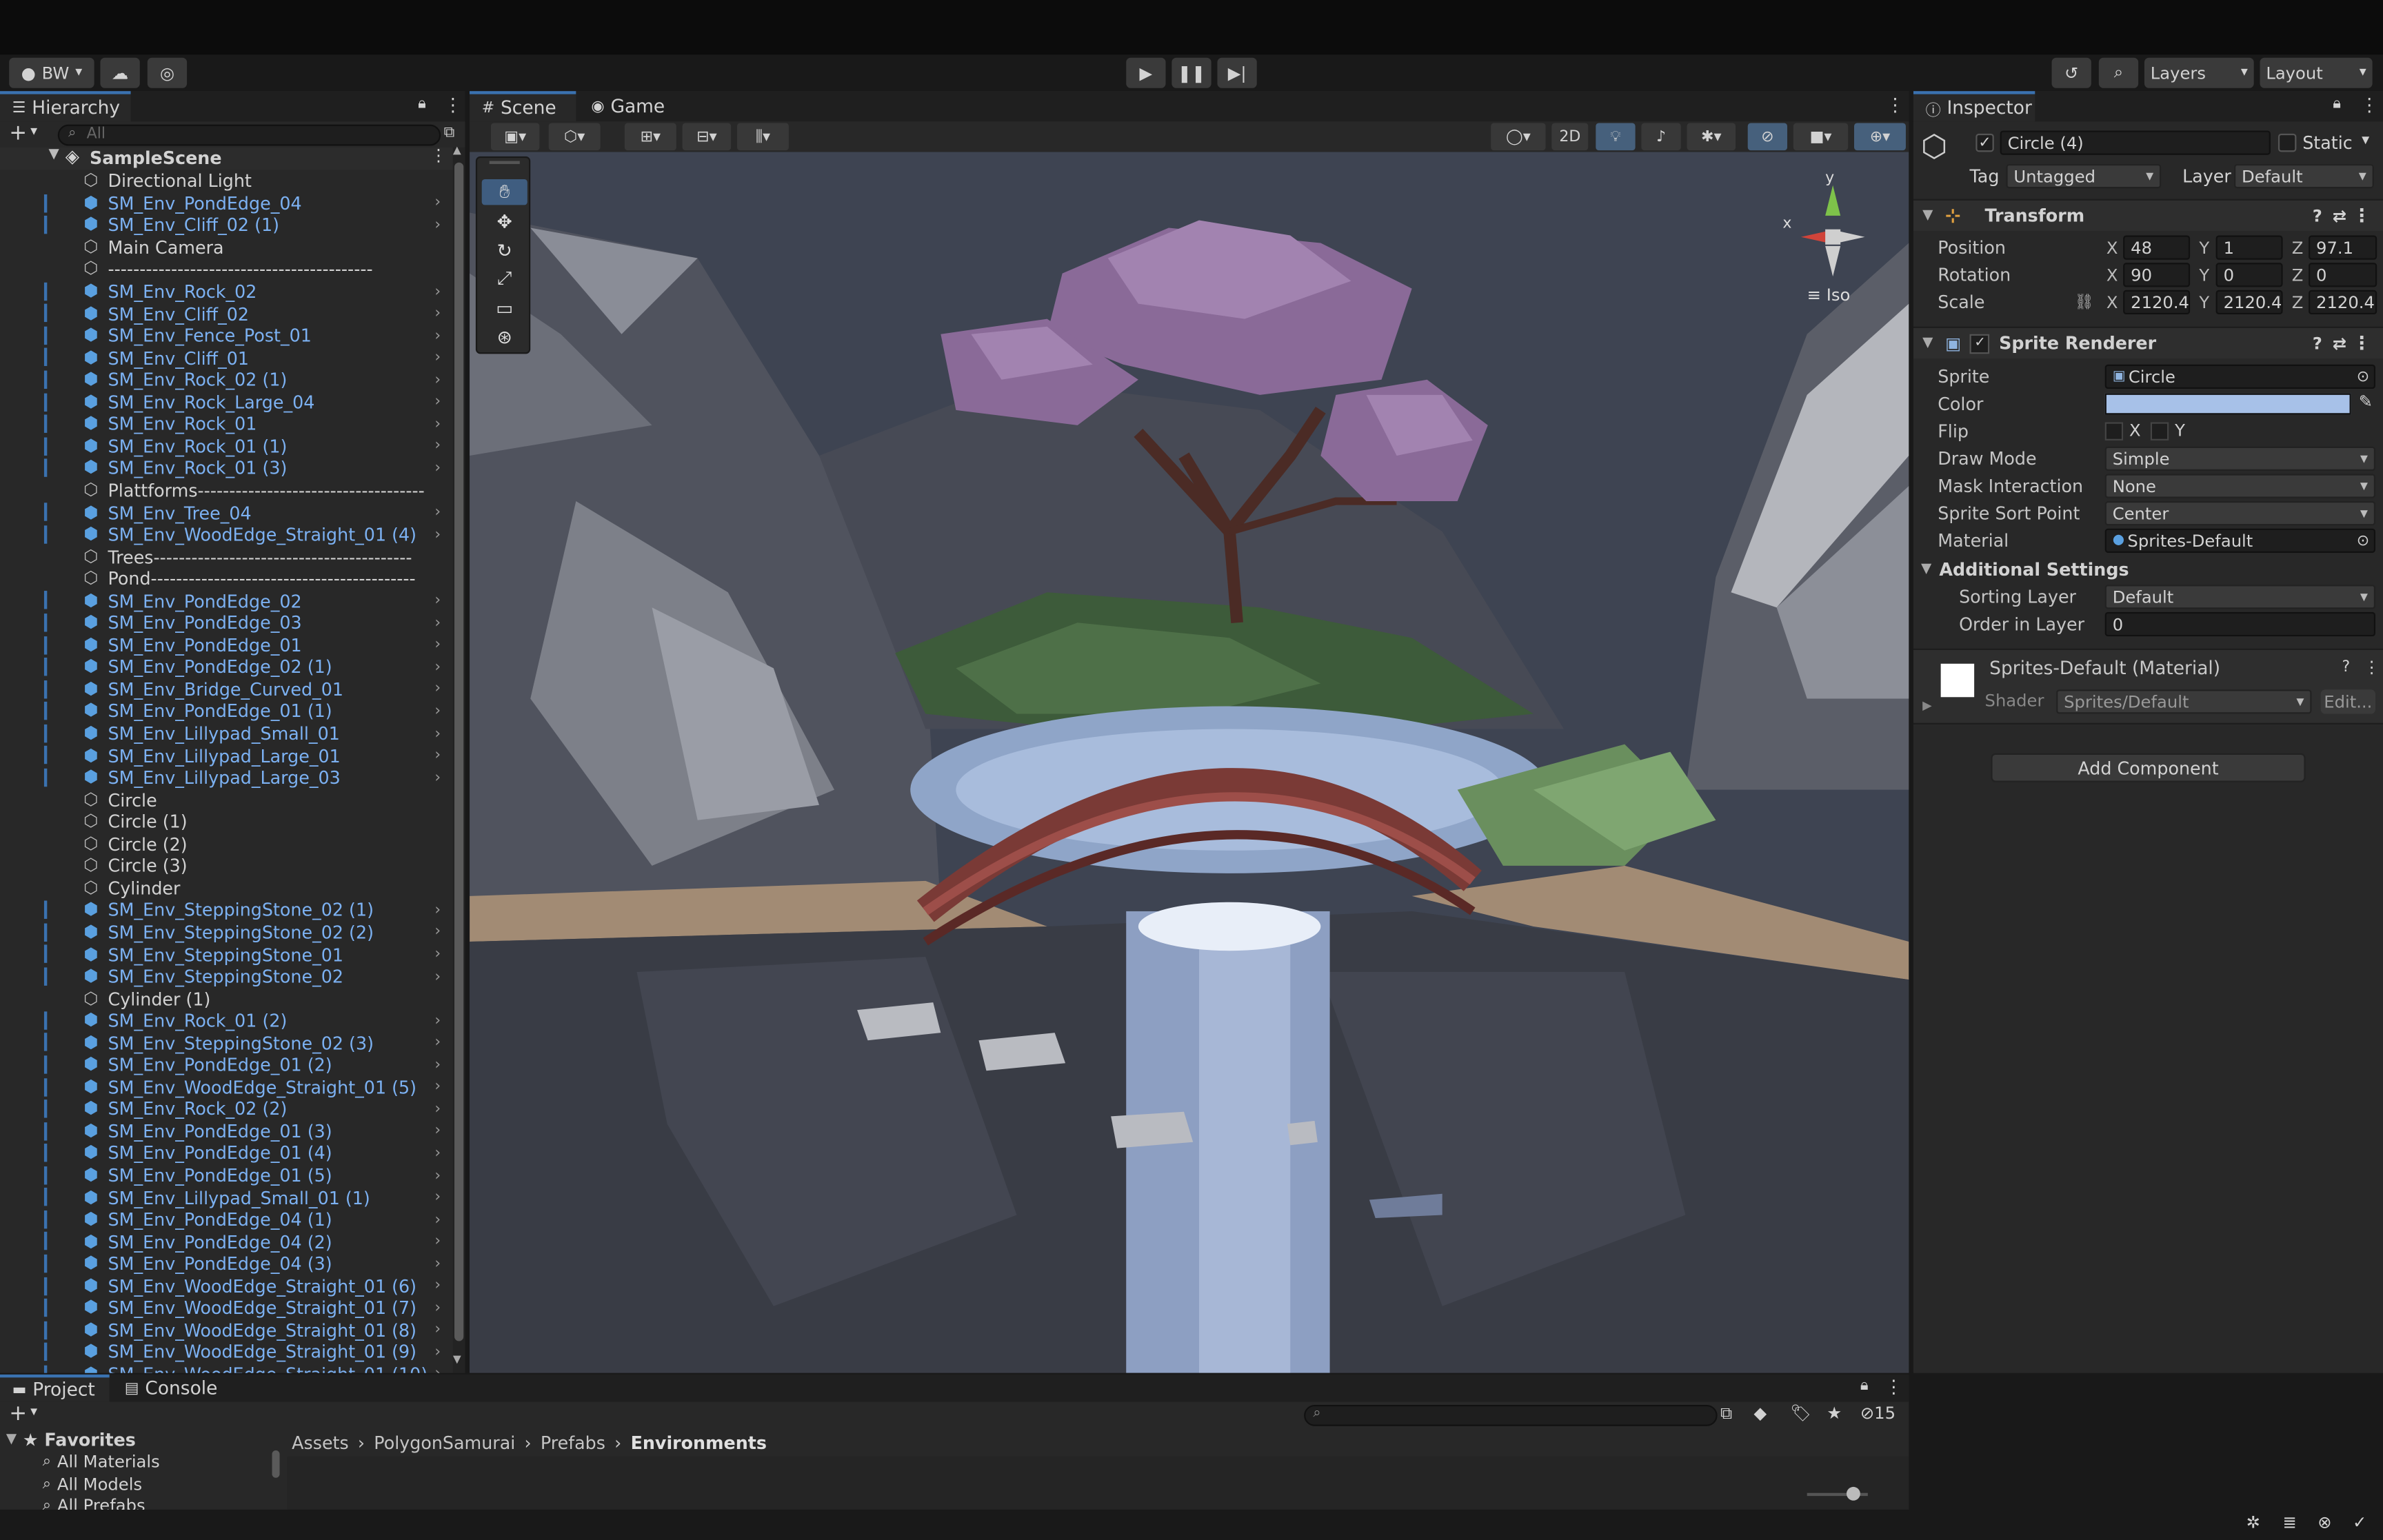 Image resolution: width=2383 pixels, height=1540 pixels. Describe the element at coordinates (2371, 668) in the screenshot. I see `component-menu-icon: ⋮` at that location.